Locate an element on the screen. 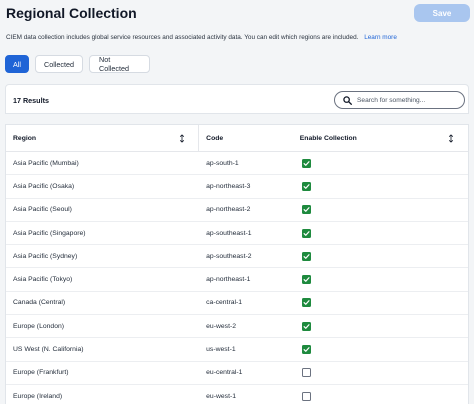 The image size is (474, 404). region-cell: Europe (Frankfurt) is located at coordinates (41, 373).